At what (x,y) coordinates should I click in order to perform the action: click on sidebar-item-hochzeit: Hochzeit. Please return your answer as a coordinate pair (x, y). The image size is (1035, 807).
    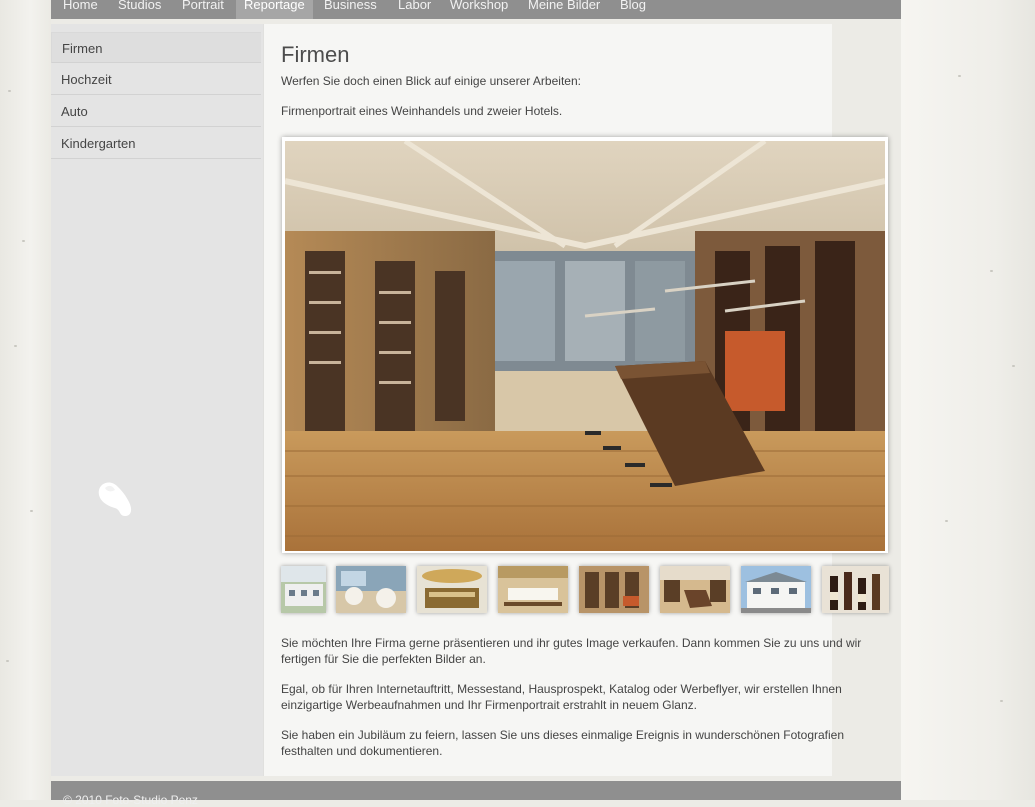
    Looking at the image, I should click on (156, 79).